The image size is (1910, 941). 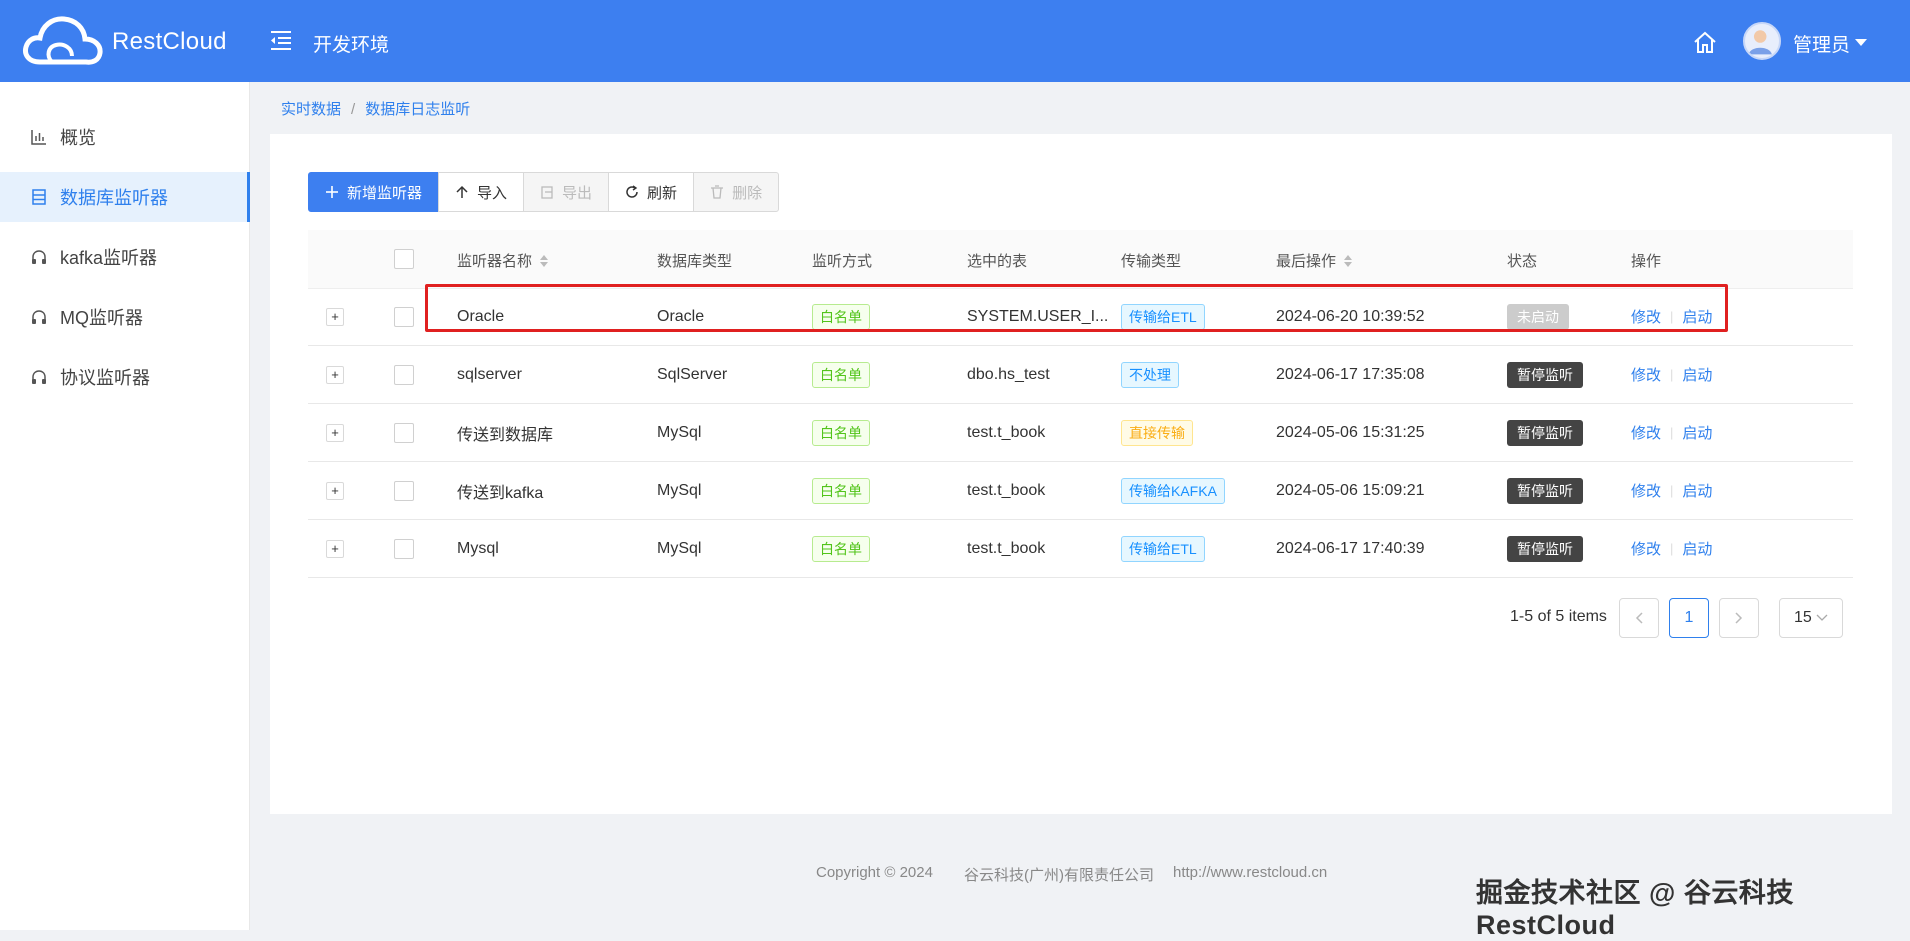 I want to click on listener-name: Mysql, so click(x=478, y=548).